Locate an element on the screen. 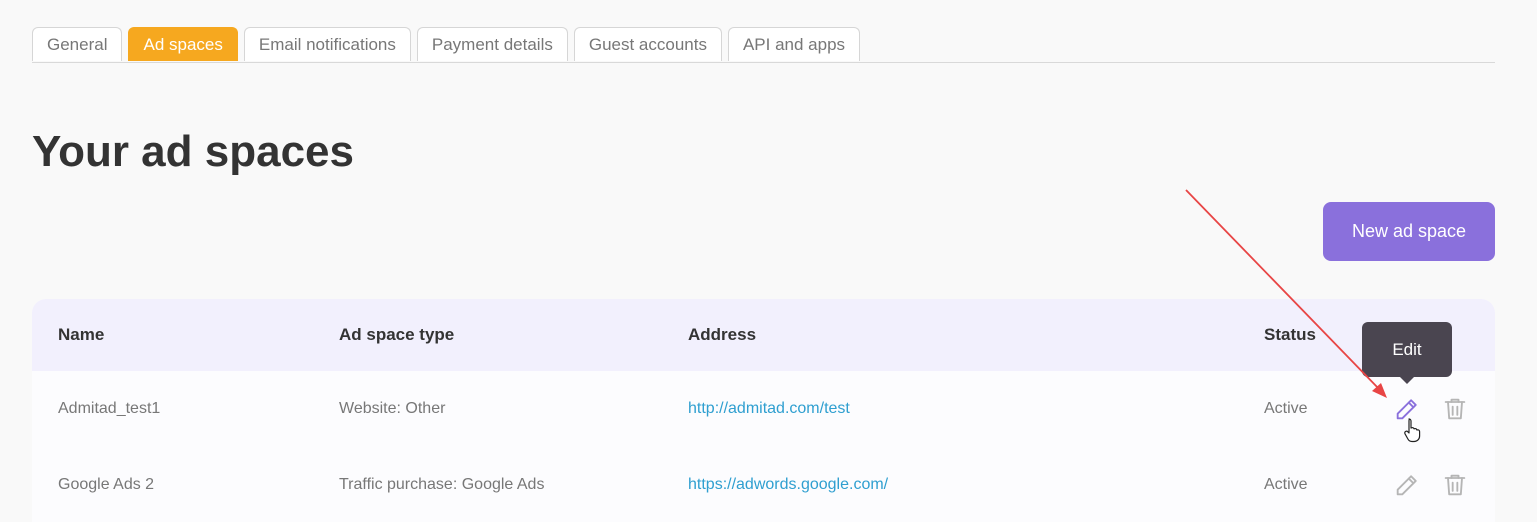  table-header: Name Ad space type Address Status is located at coordinates (763, 335).